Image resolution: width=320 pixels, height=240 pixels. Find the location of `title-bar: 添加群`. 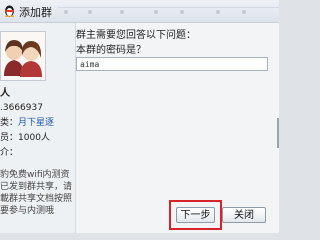

title-bar: 添加群 is located at coordinates (139, 11).